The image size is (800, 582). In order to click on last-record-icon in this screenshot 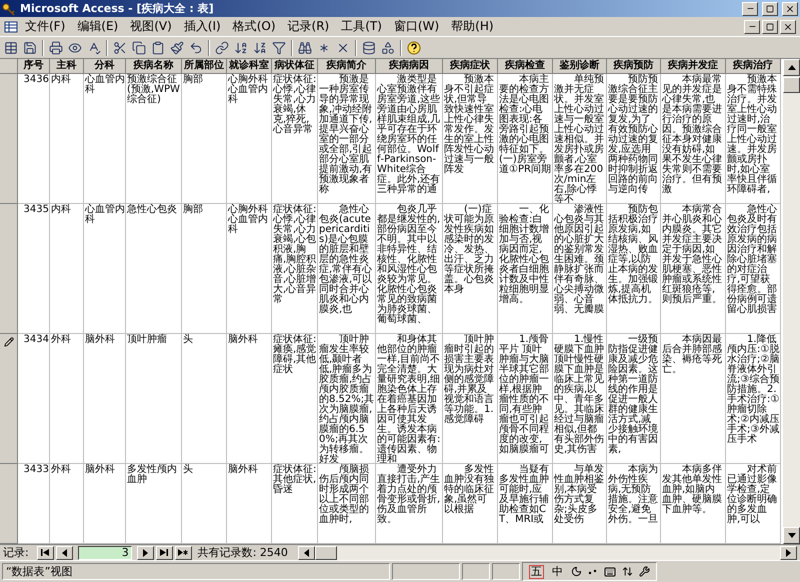, I will do `click(164, 552)`.